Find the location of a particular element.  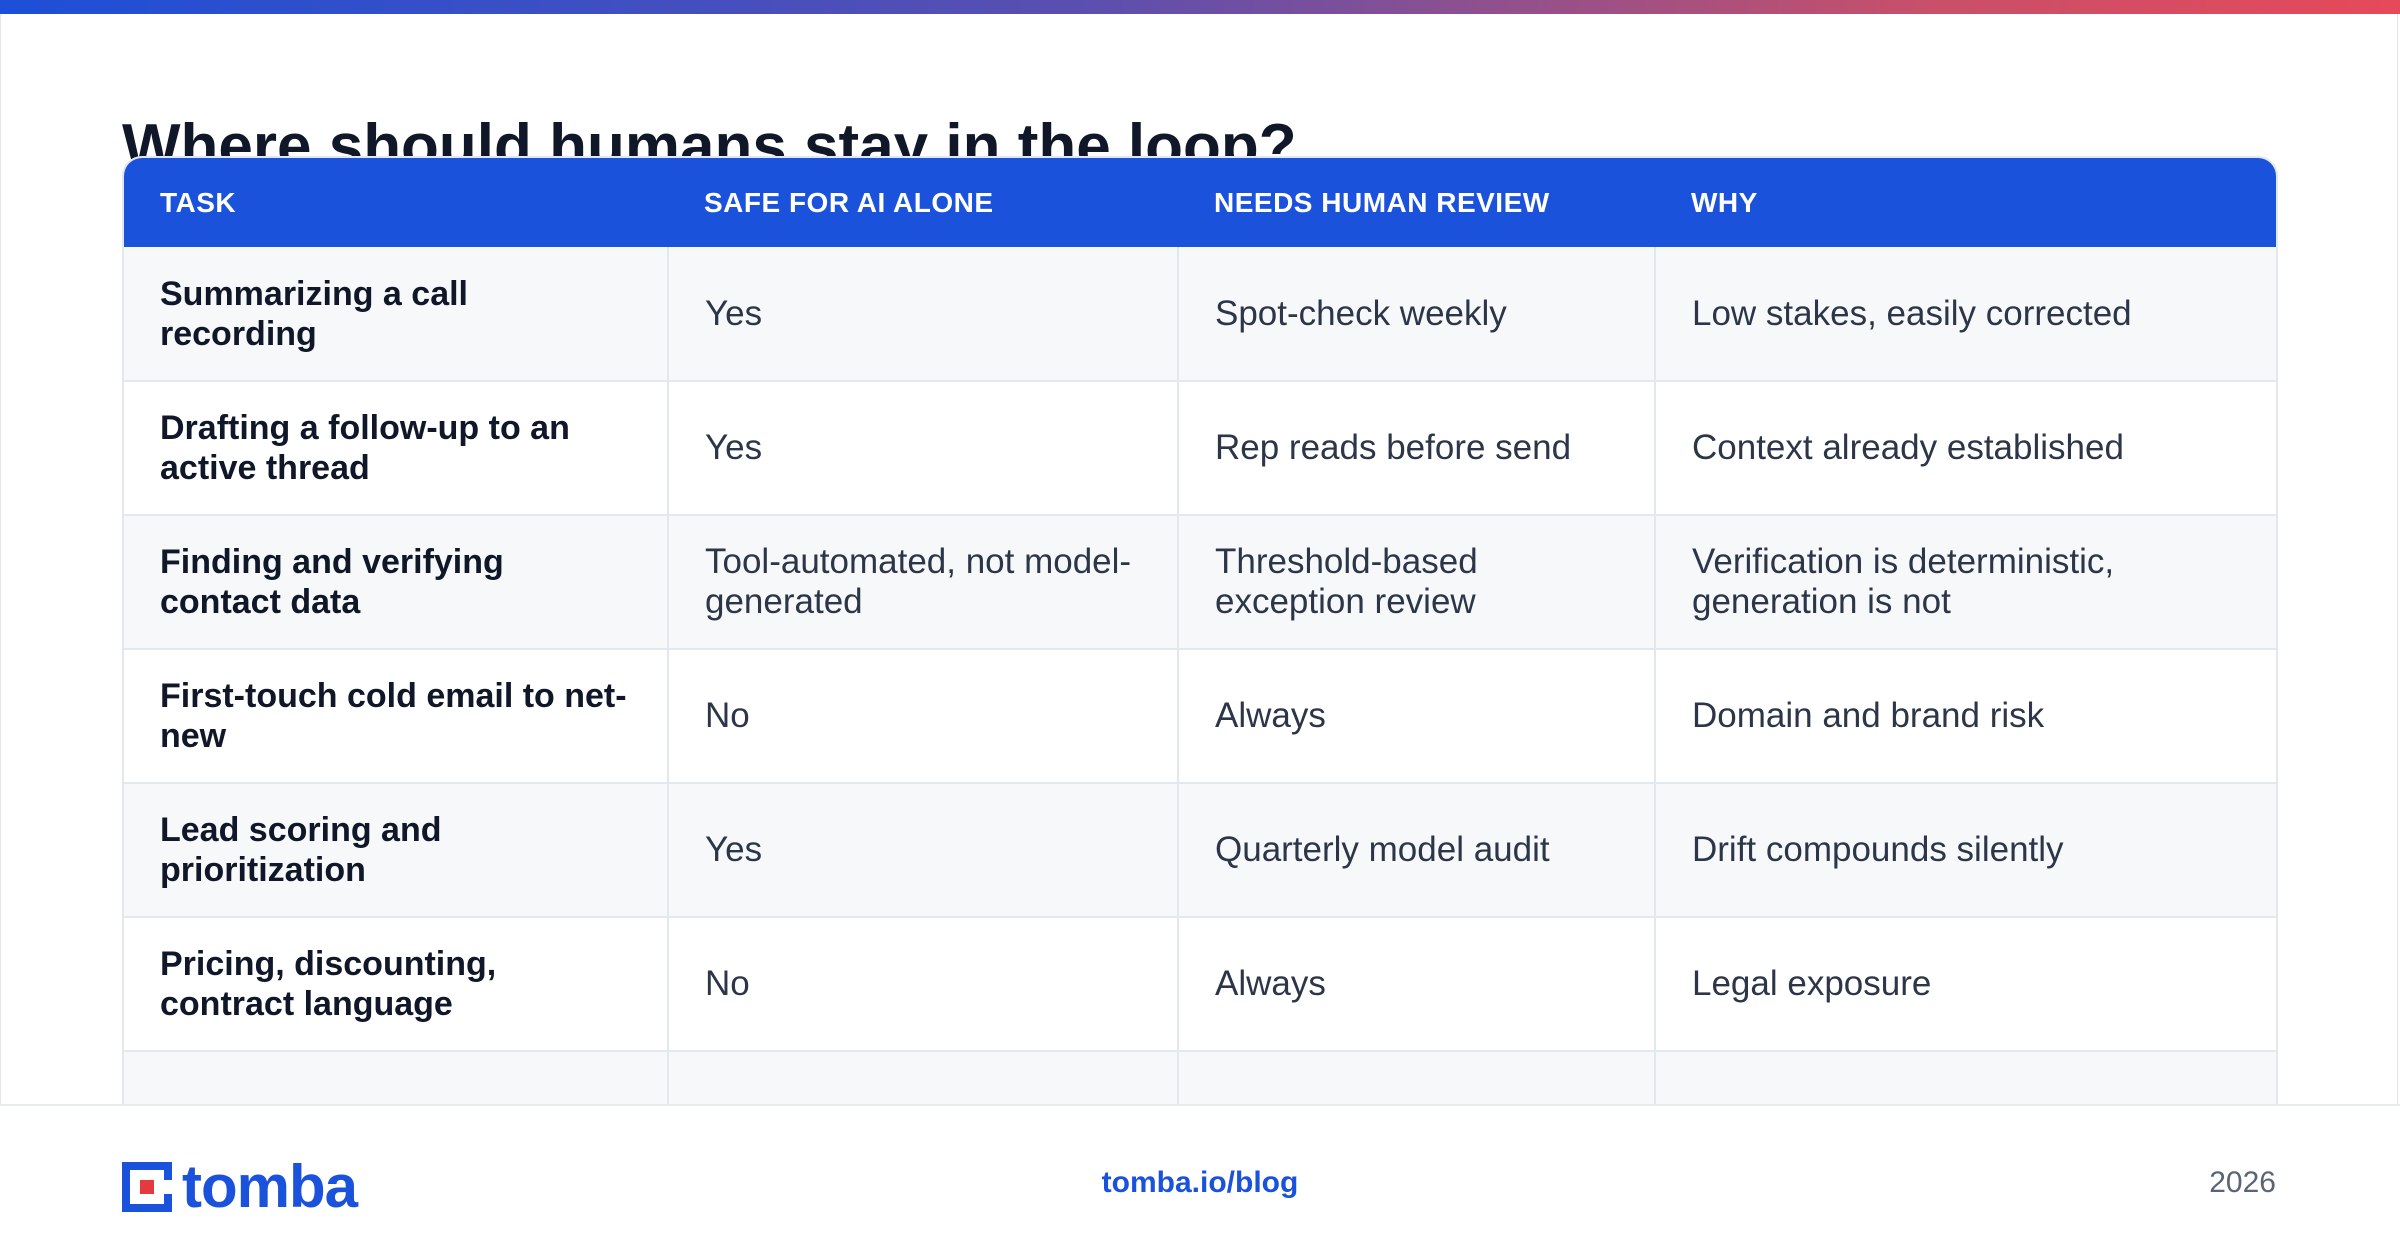

human-review-cell: Threshold-based exception review is located at coordinates (1416, 581).